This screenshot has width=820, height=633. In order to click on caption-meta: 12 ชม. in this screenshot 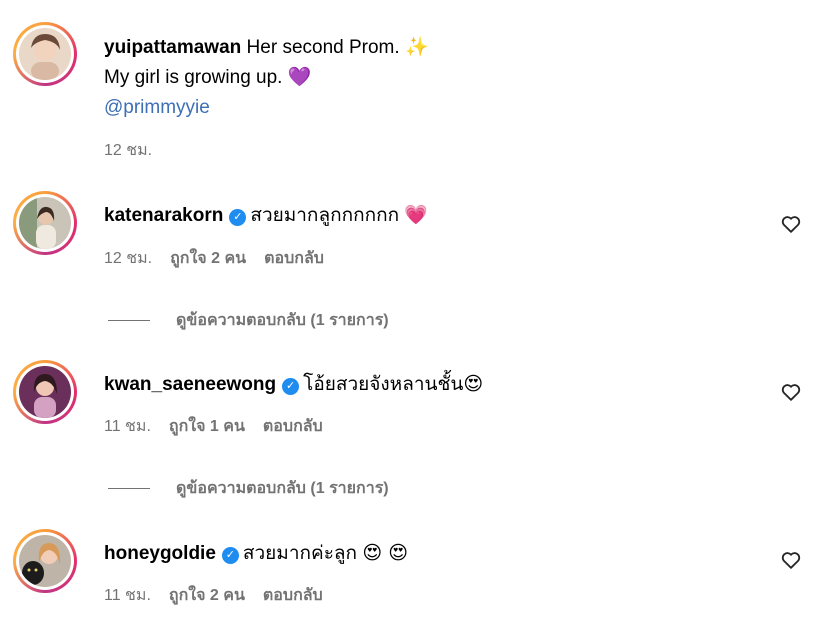, I will do `click(137, 150)`.